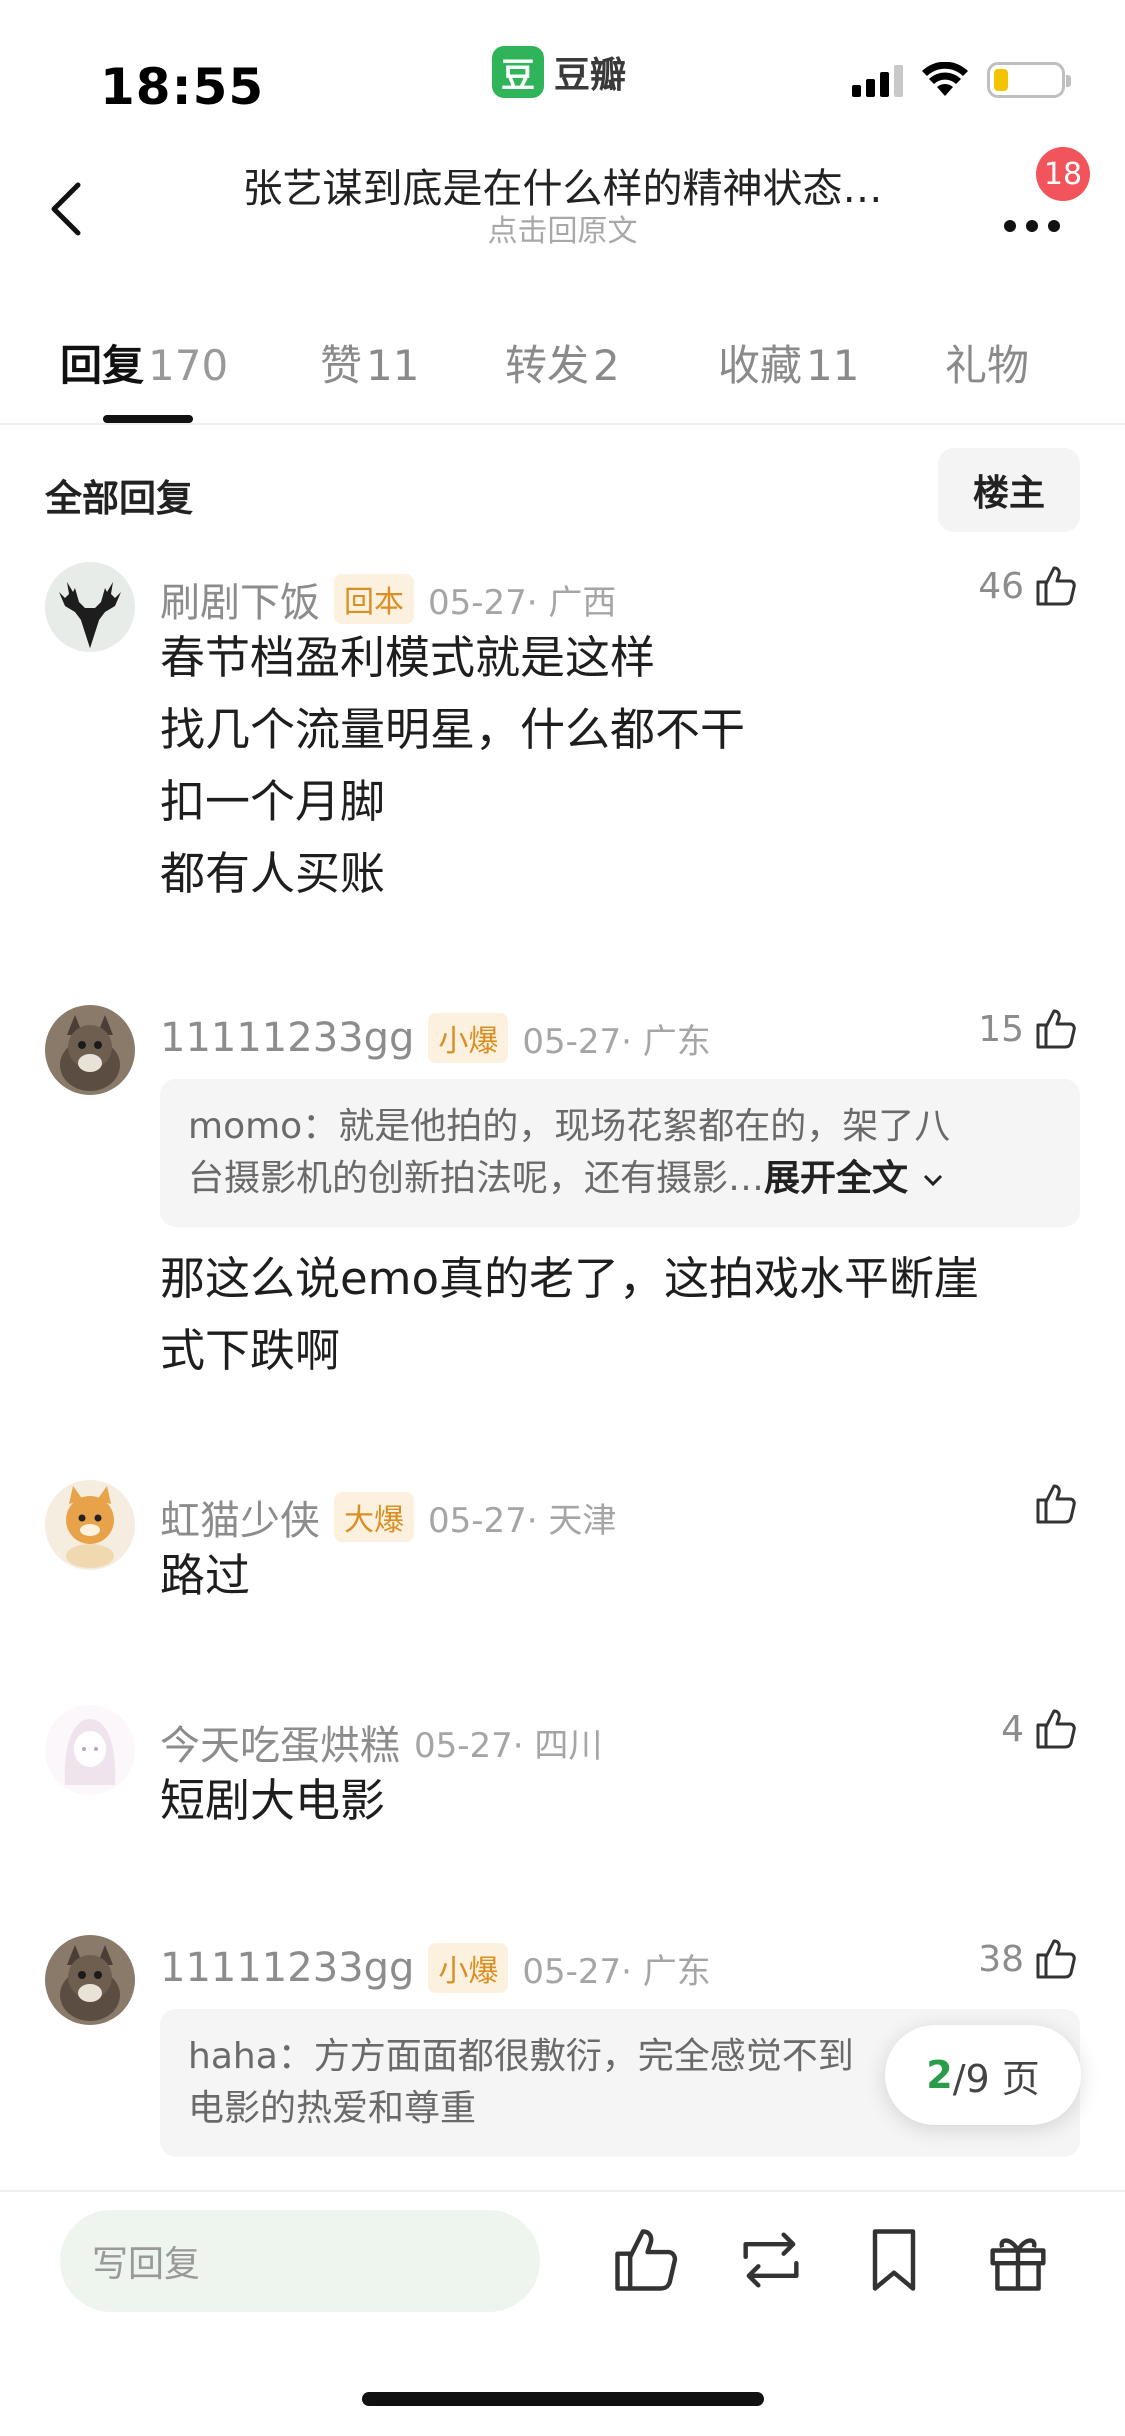  Describe the element at coordinates (369, 362) in the screenshot. I see `tab-likes: 赞11` at that location.